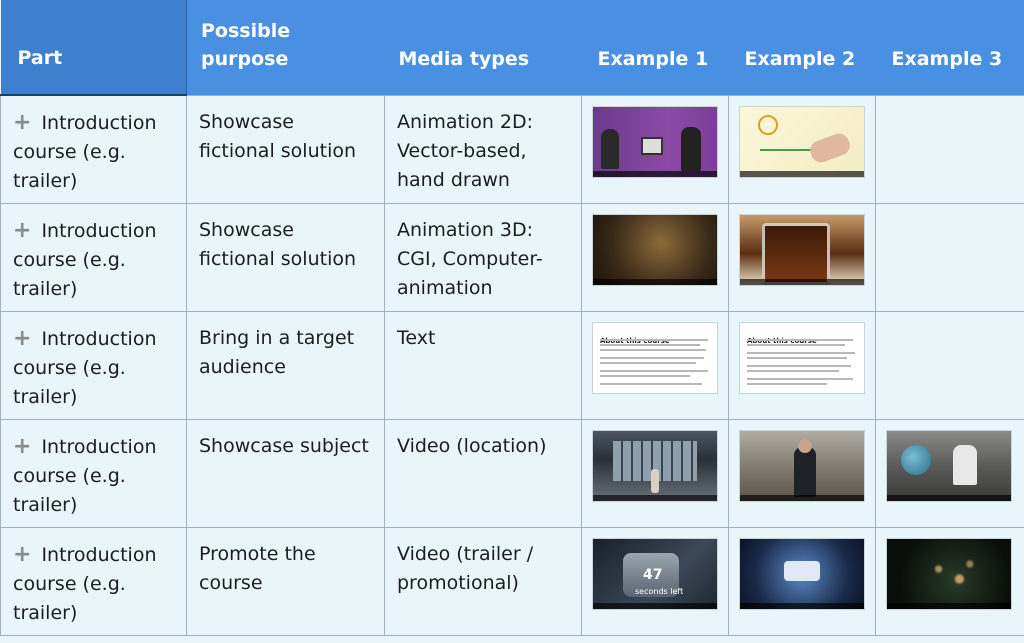  What do you see at coordinates (659, 591) in the screenshot?
I see `watch-caption: seconds left` at bounding box center [659, 591].